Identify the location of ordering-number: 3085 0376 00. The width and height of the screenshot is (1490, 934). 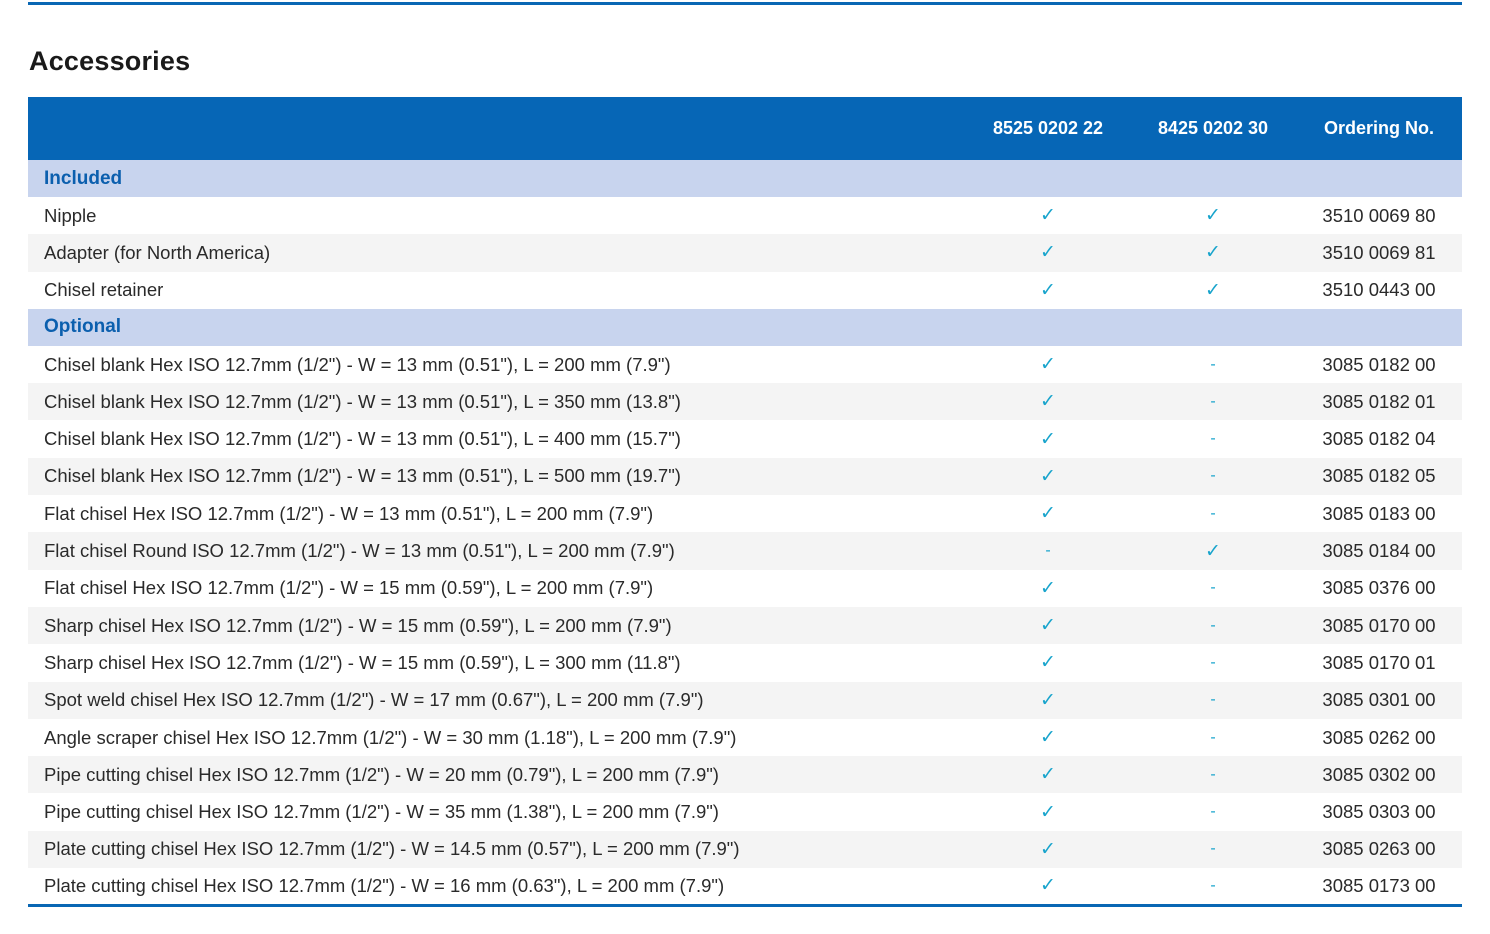
(1379, 588).